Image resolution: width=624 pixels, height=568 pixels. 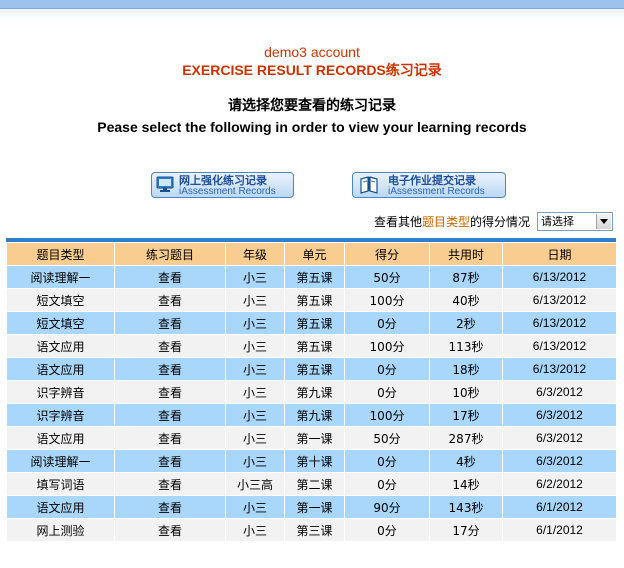 What do you see at coordinates (466, 277) in the screenshot?
I see `cell-time-used: 87秒` at bounding box center [466, 277].